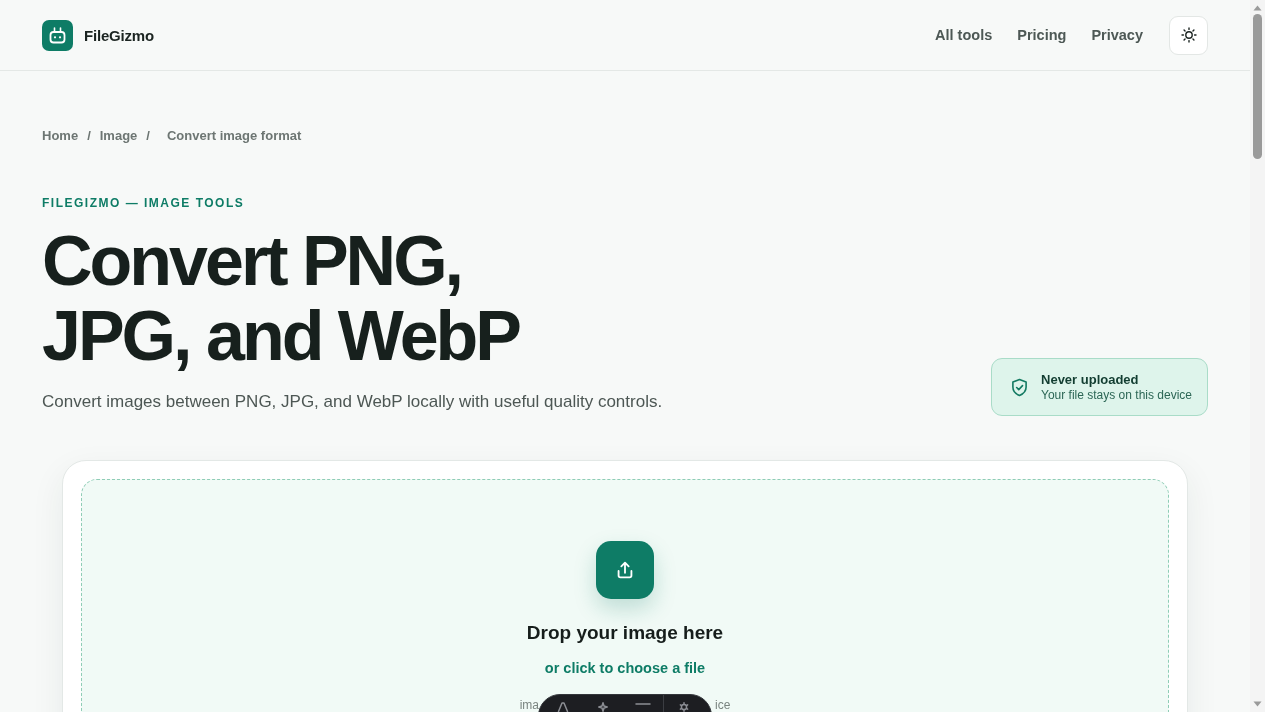 The height and width of the screenshot is (712, 1265). What do you see at coordinates (625, 633) in the screenshot?
I see `drop-title: Drop your image here` at bounding box center [625, 633].